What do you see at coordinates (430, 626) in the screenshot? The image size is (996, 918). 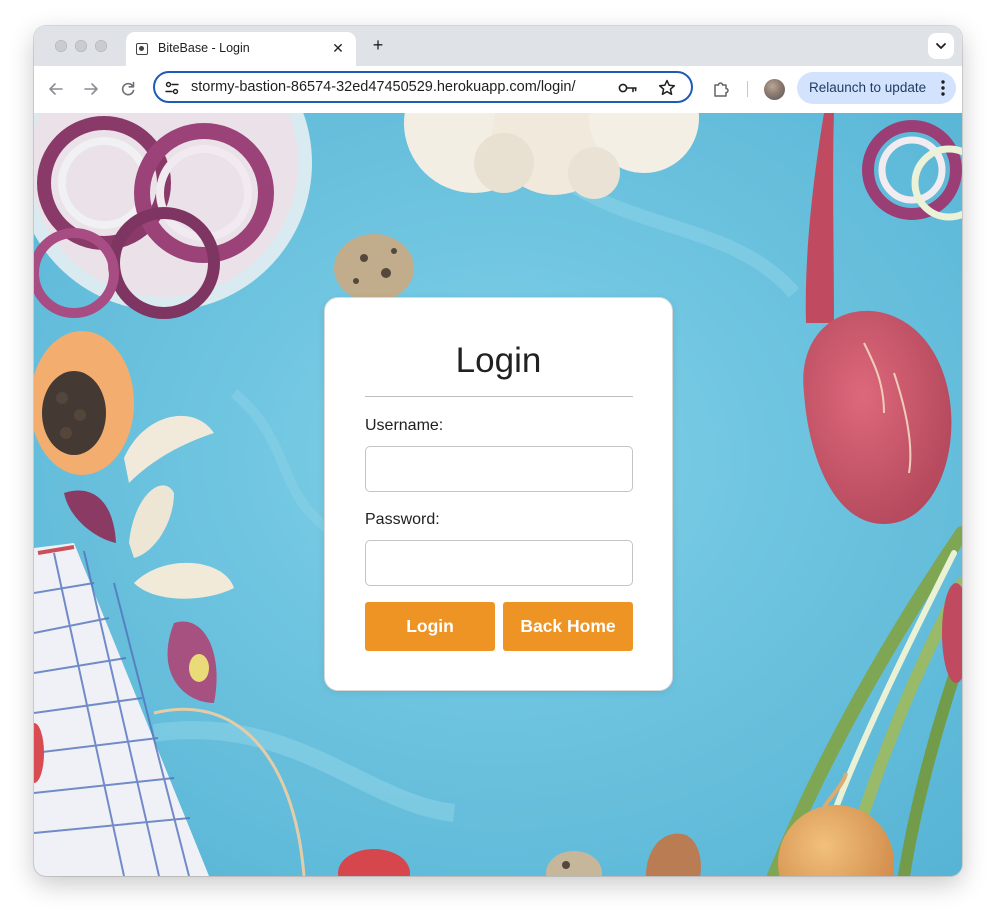 I see `login-button: Login` at bounding box center [430, 626].